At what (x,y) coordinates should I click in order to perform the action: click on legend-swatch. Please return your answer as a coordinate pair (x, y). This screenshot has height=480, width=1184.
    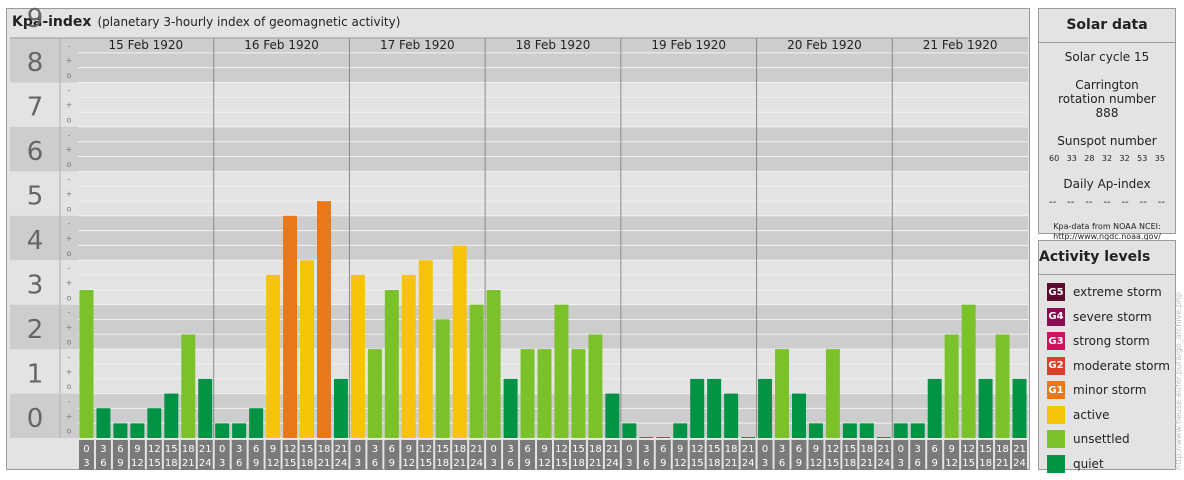
    Looking at the image, I should click on (1056, 439).